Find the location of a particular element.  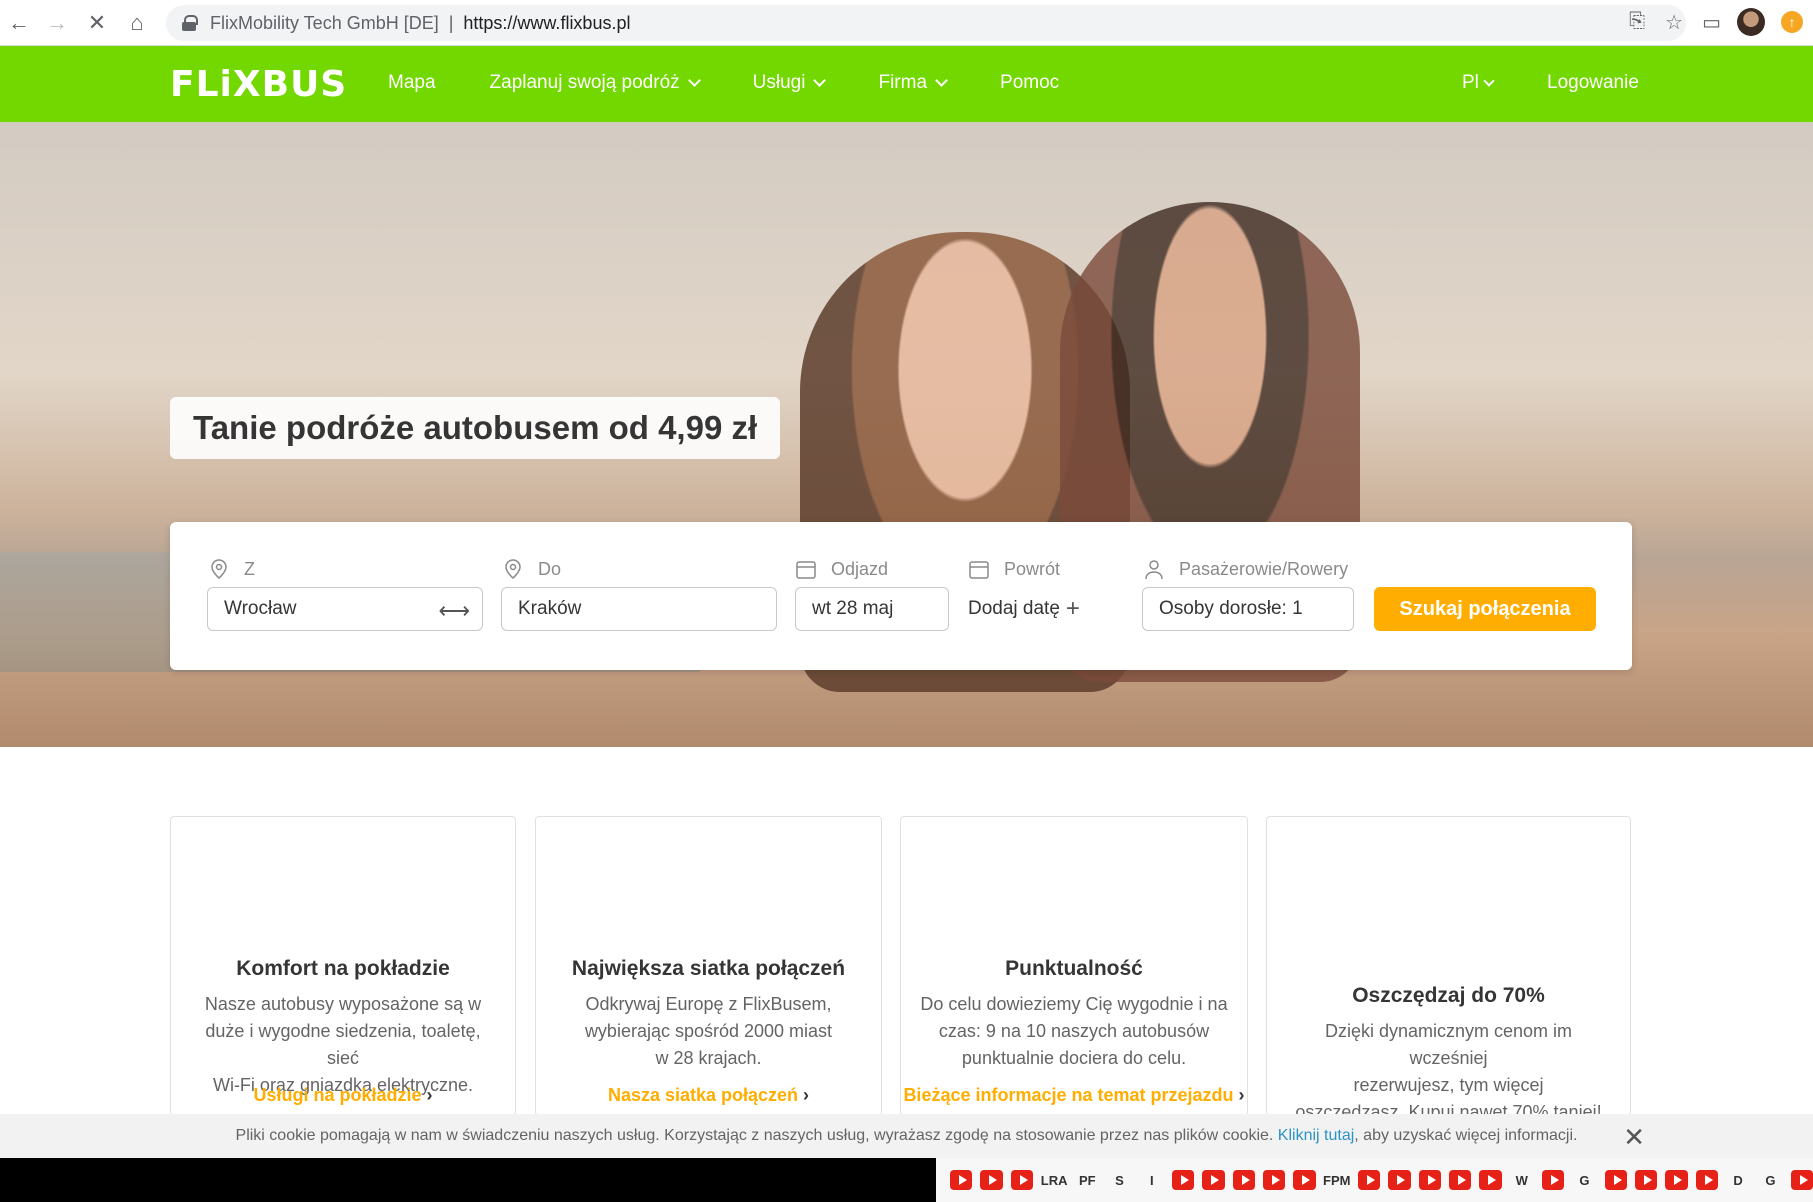

cookie-more-info-link: Kliknij tutaj is located at coordinates (1316, 1136).